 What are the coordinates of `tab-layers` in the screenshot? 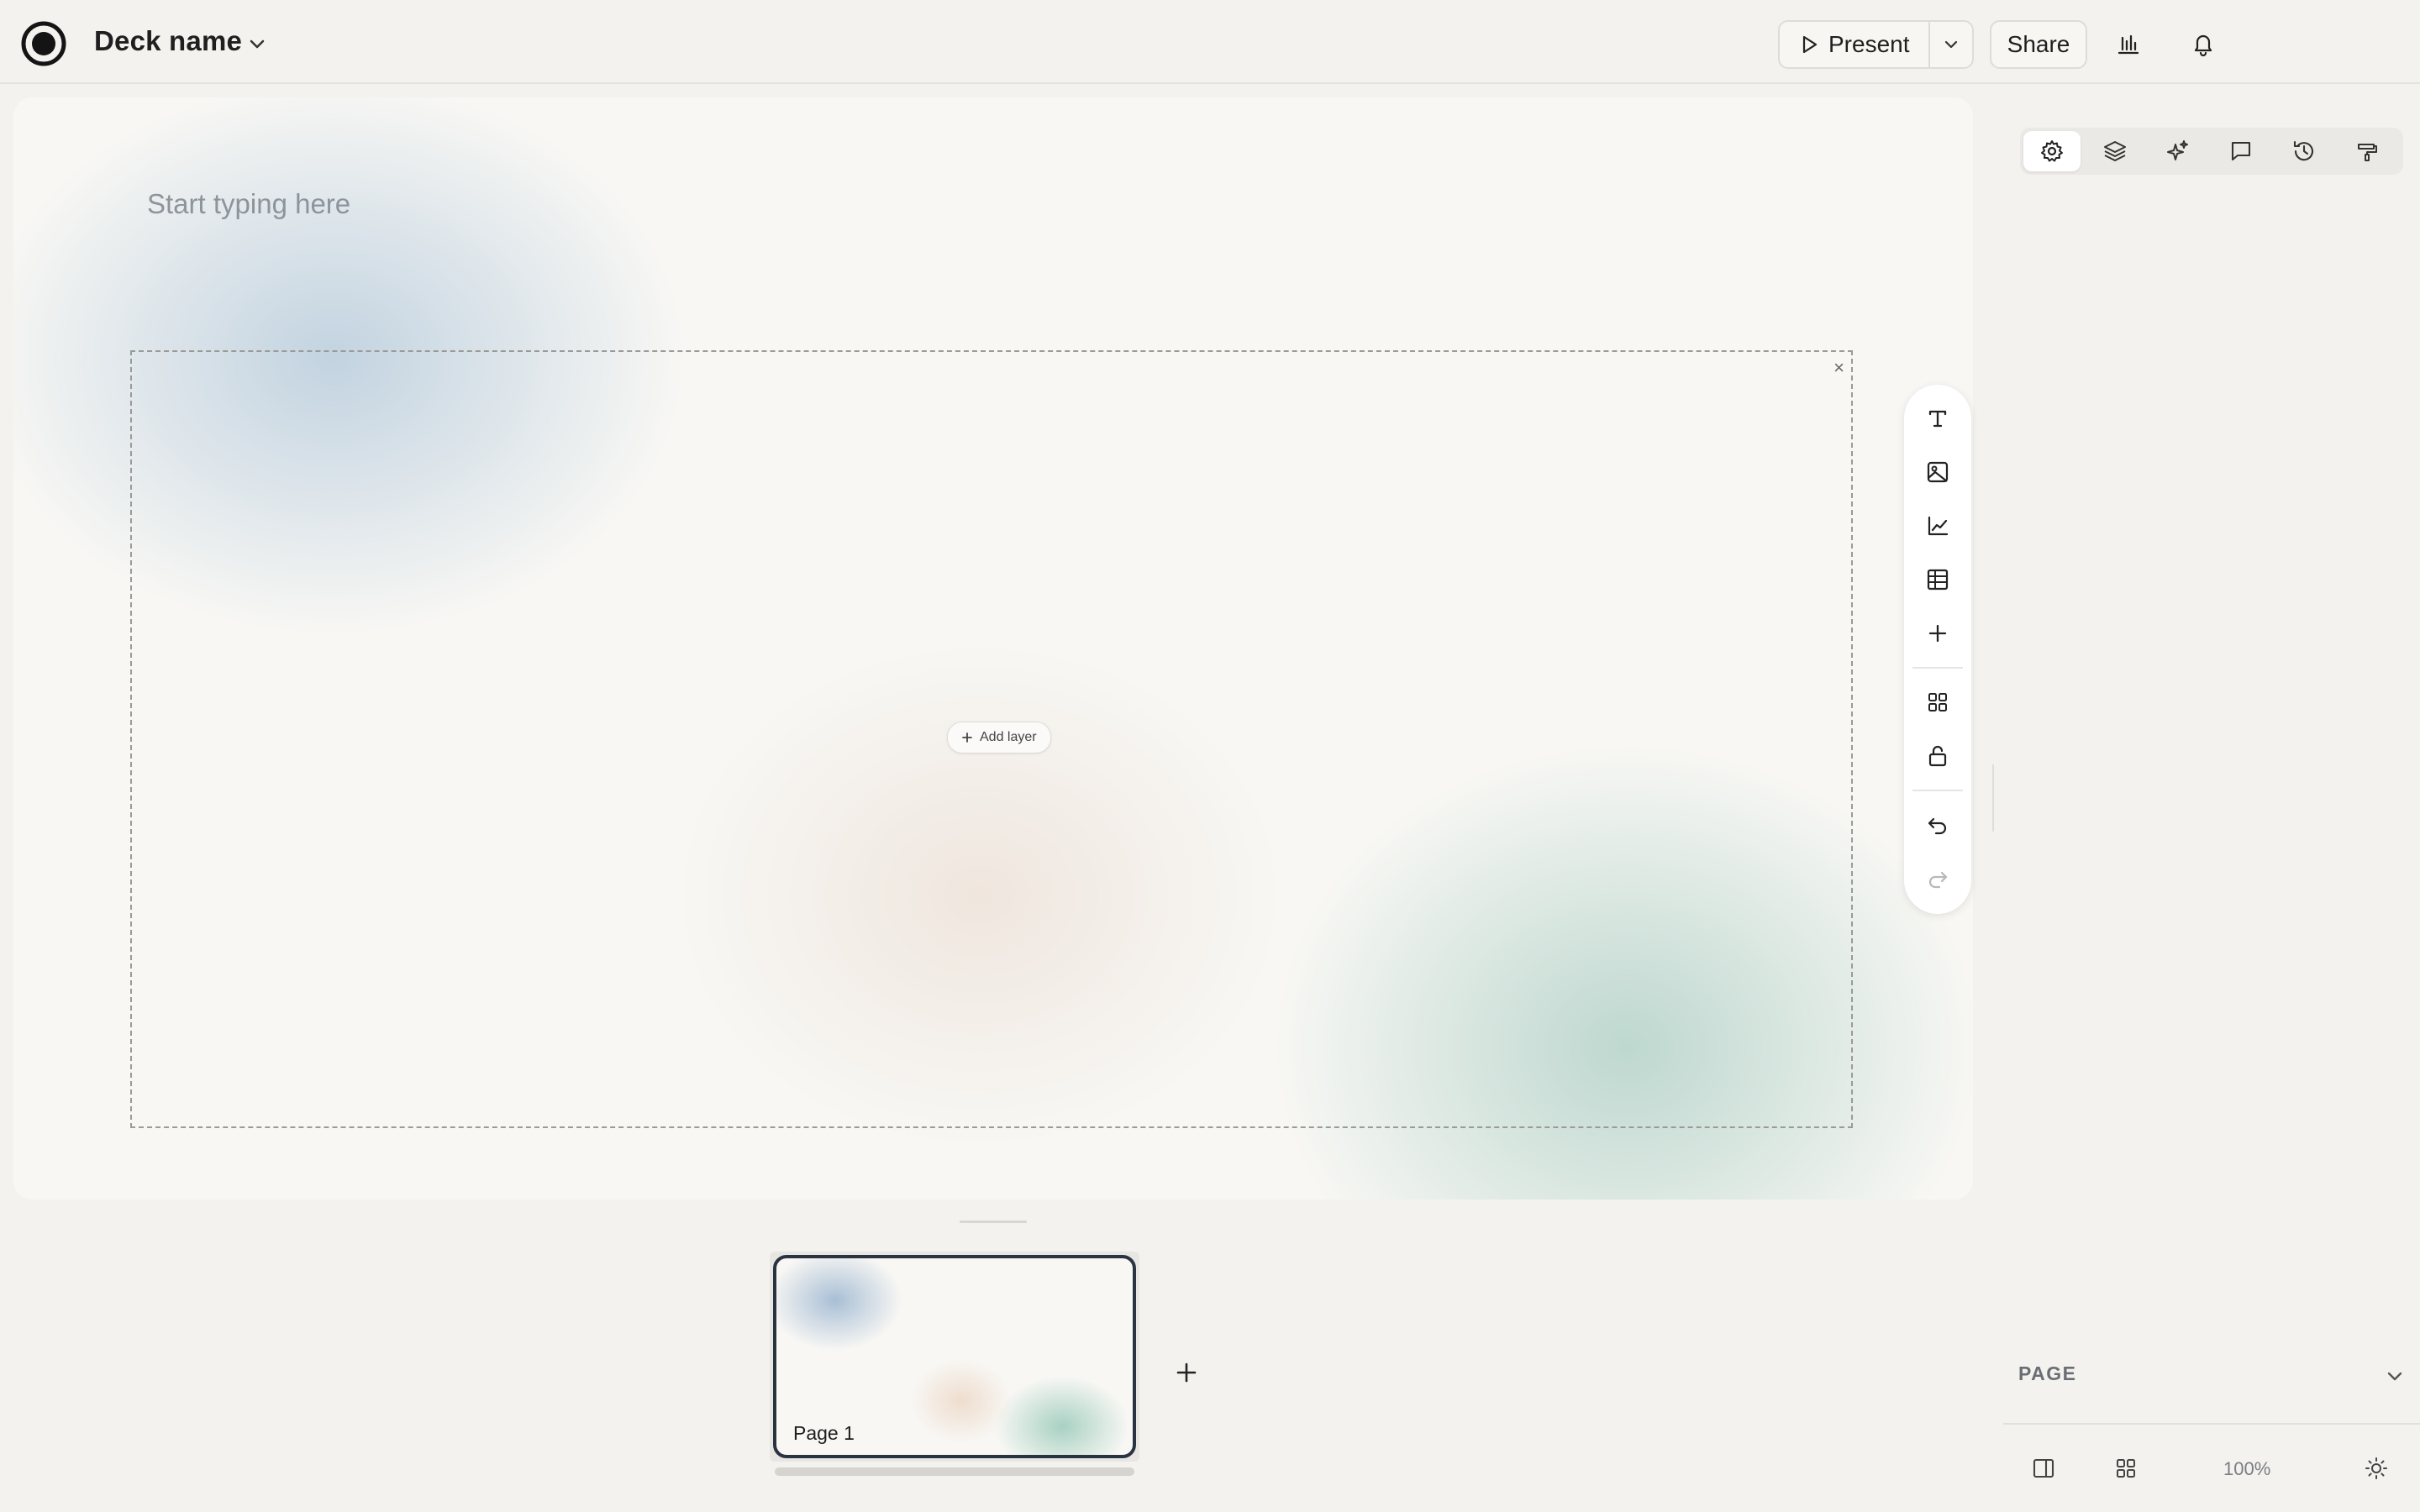 It's located at (2115, 151).